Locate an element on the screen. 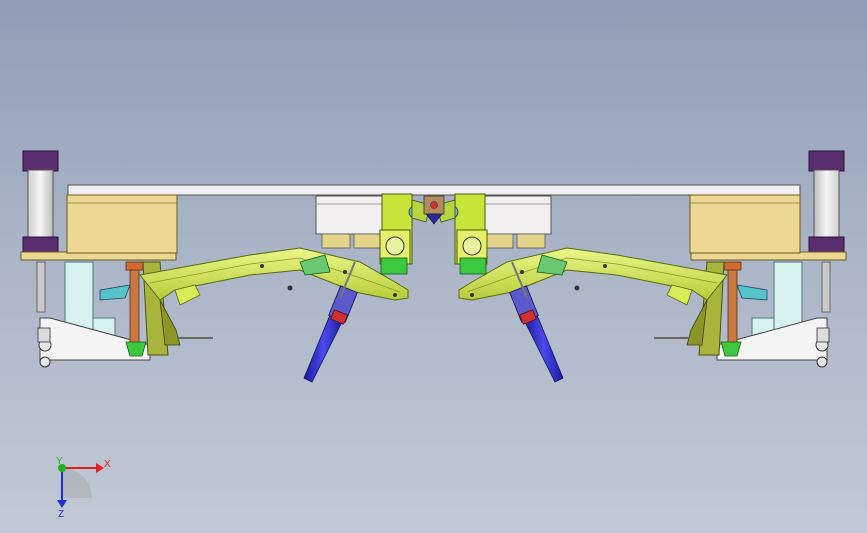 This screenshot has height=533, width=867. z-axis-label: Z is located at coordinates (61, 514).